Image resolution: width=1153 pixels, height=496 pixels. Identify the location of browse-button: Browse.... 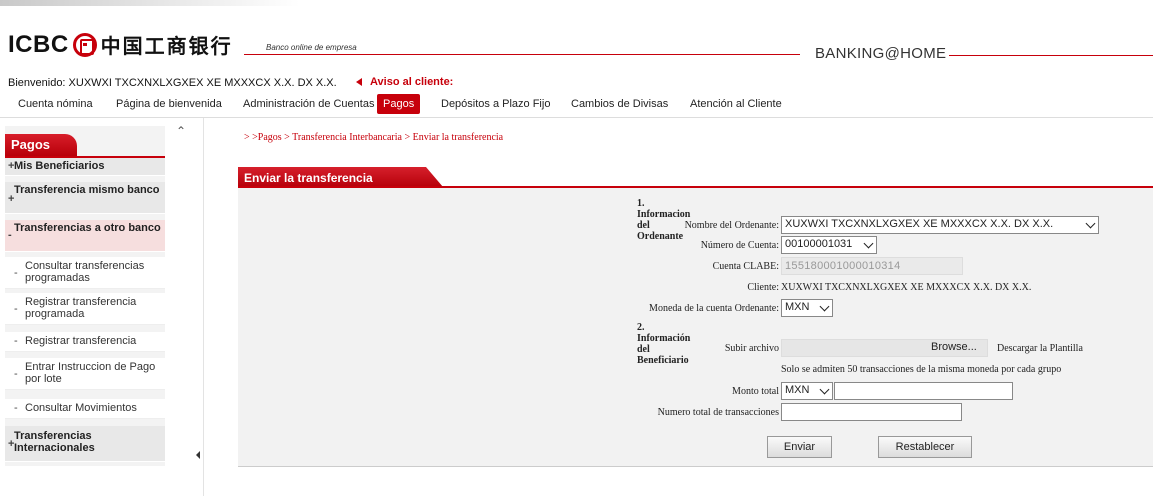
(954, 348).